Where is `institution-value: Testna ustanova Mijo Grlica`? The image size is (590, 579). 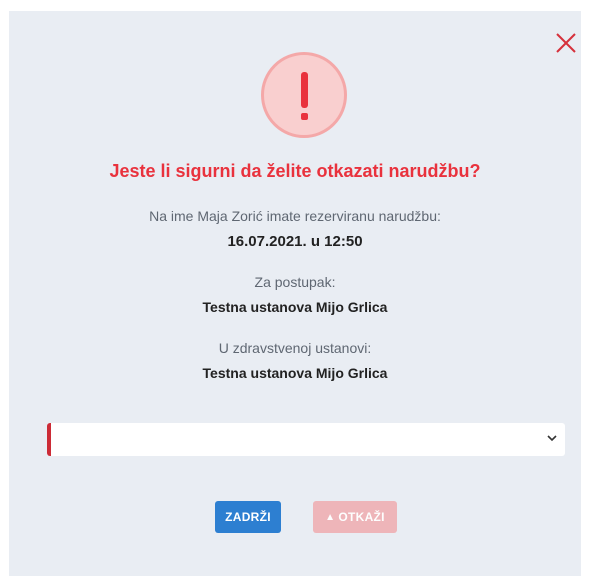
institution-value: Testna ustanova Mijo Grlica is located at coordinates (295, 373).